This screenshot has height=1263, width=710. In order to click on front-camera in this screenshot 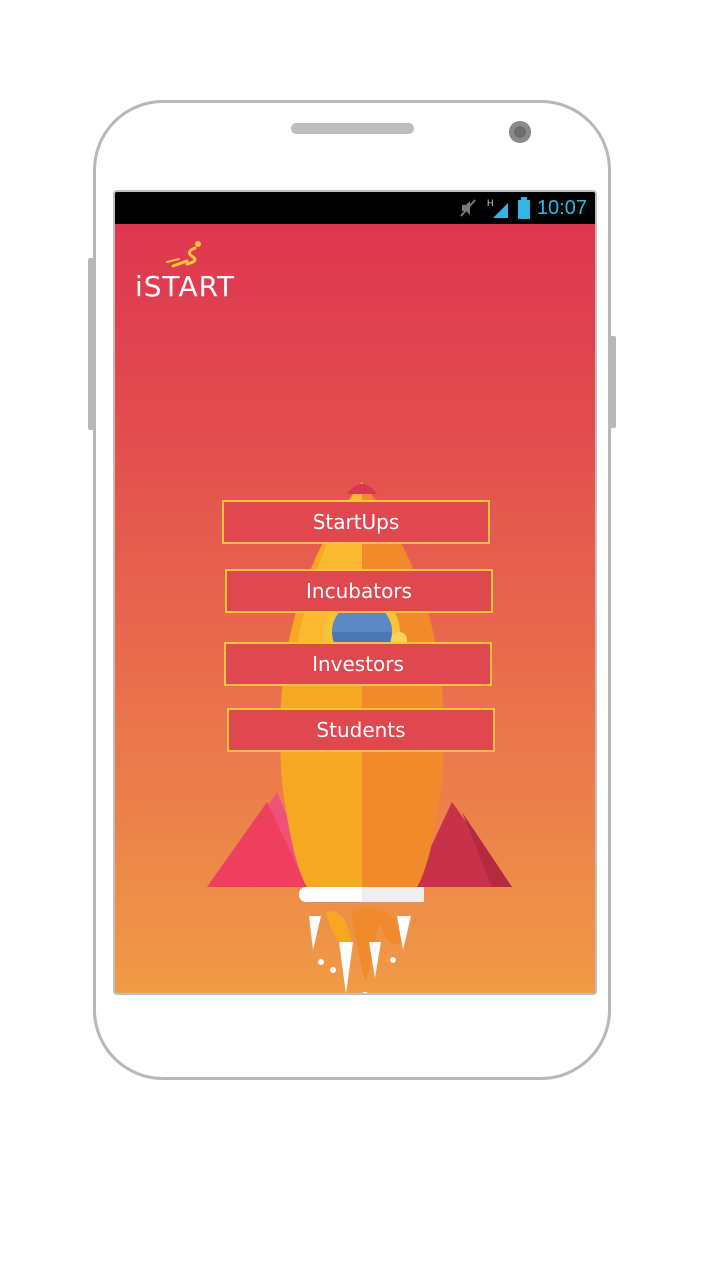, I will do `click(520, 132)`.